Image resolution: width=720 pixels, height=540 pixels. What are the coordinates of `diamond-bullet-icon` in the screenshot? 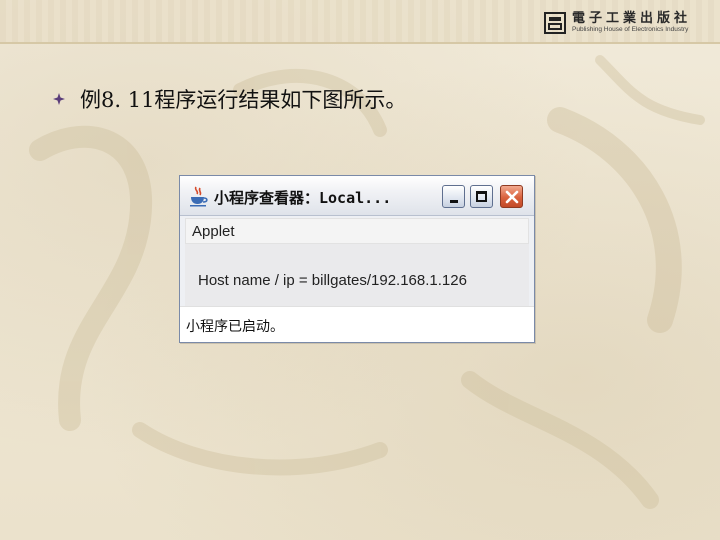 It's located at (59, 99).